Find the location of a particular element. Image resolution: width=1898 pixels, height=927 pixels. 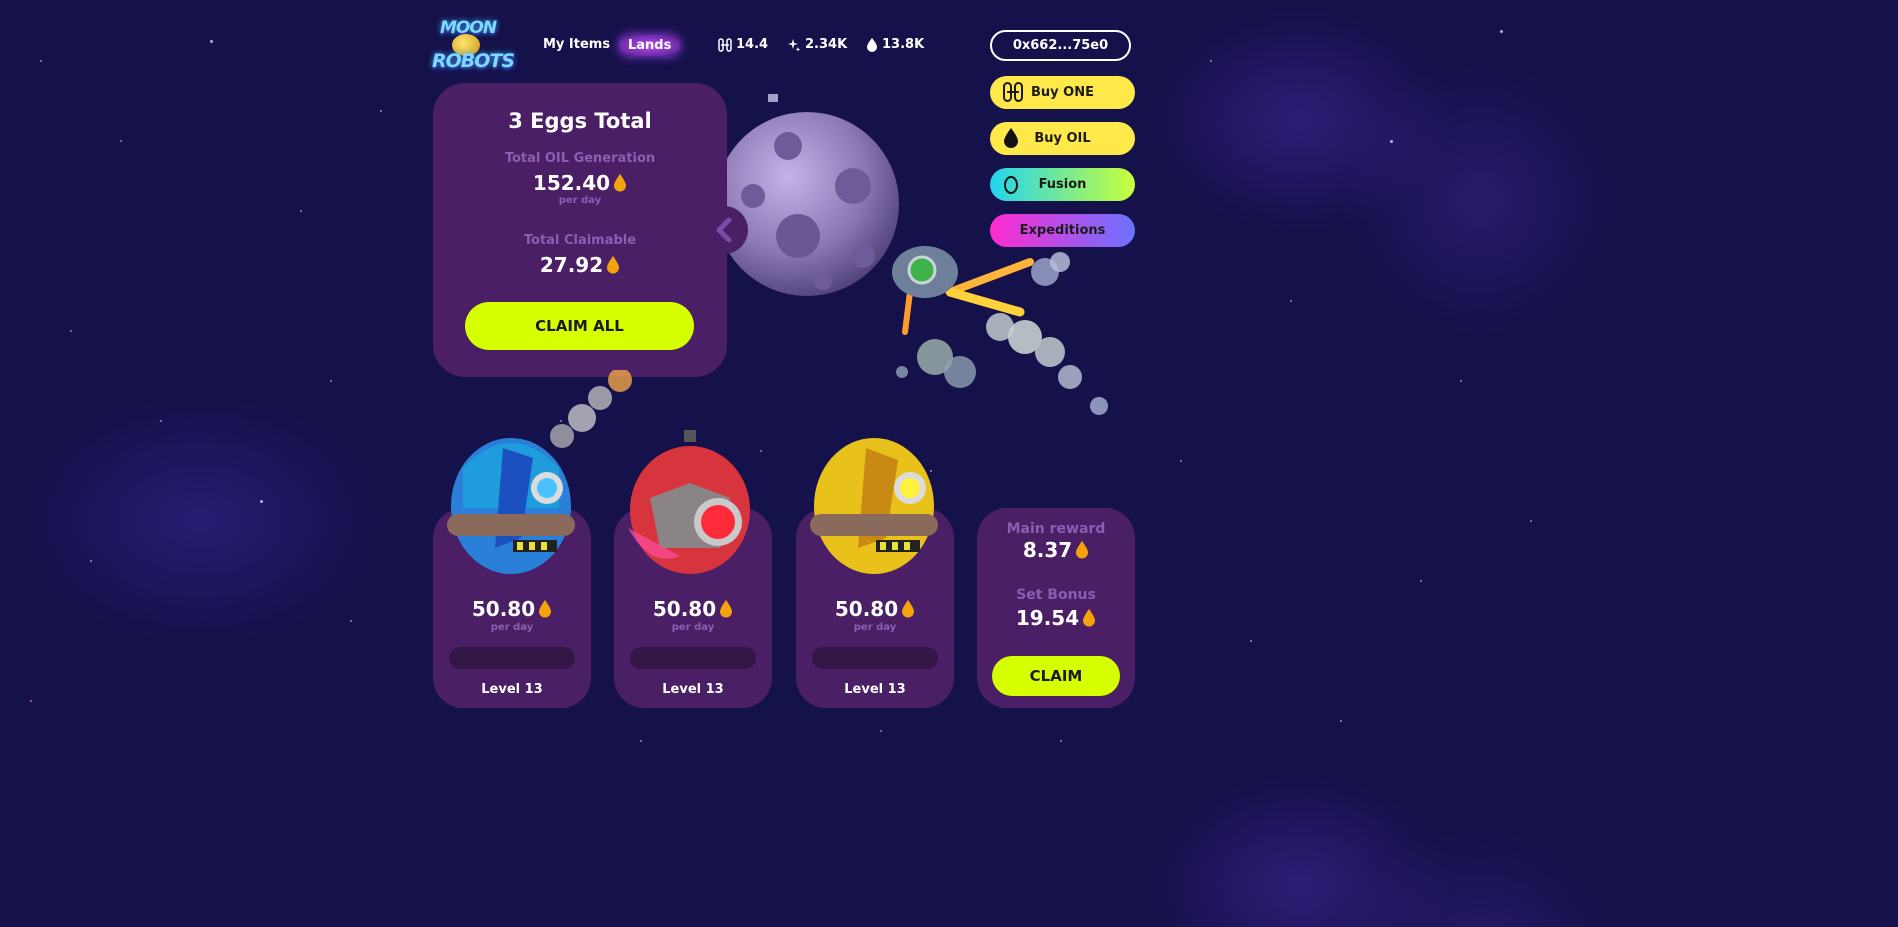

oil-generation-unit: per day is located at coordinates (580, 200).